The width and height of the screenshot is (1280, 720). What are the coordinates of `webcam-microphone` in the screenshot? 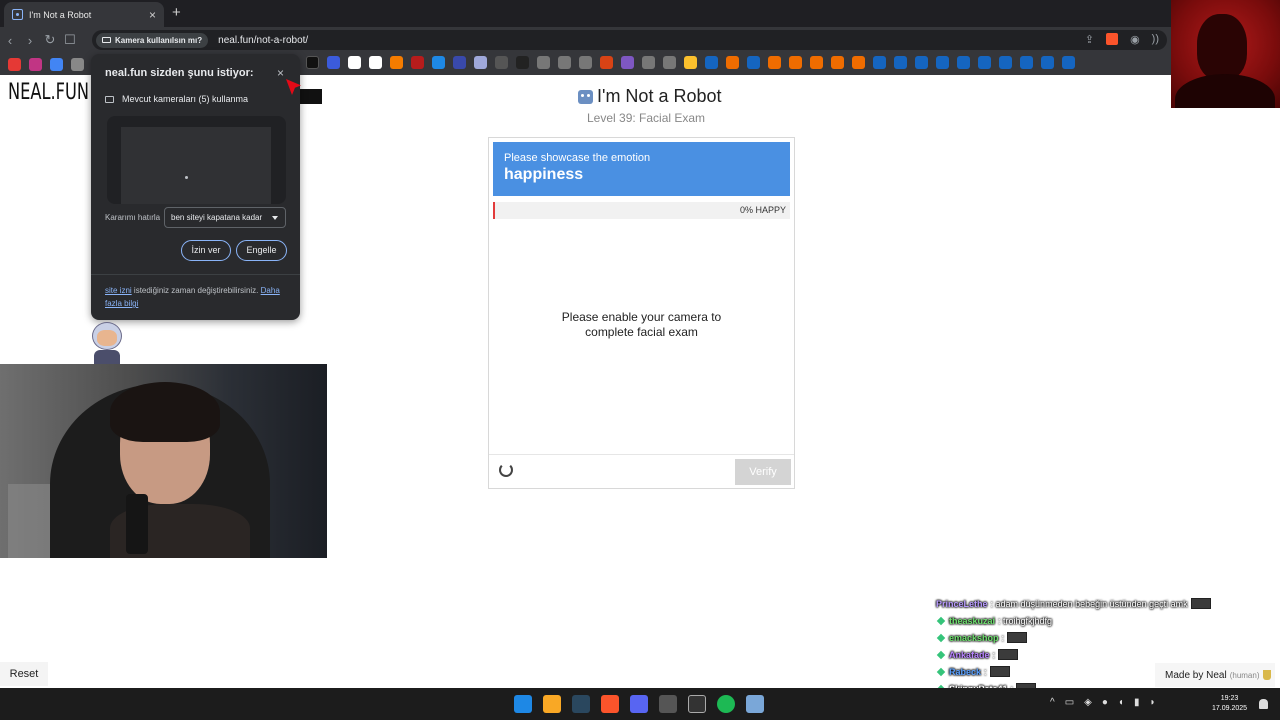 It's located at (137, 524).